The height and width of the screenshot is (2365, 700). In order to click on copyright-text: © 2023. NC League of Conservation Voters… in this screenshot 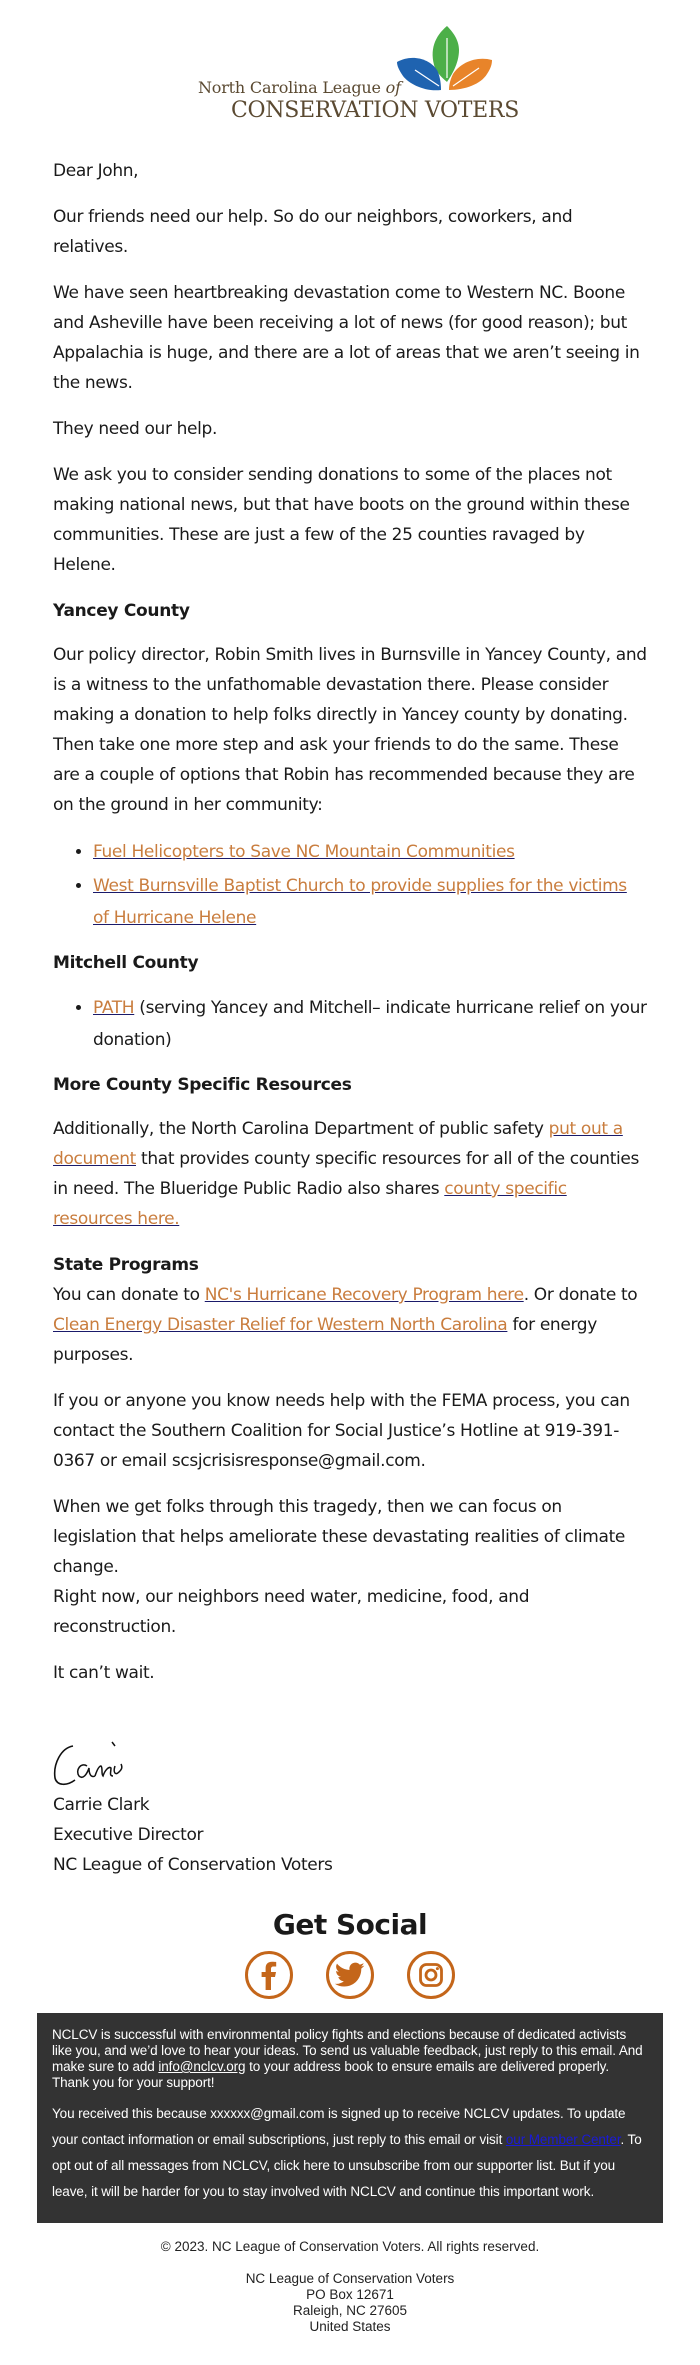, I will do `click(350, 2246)`.